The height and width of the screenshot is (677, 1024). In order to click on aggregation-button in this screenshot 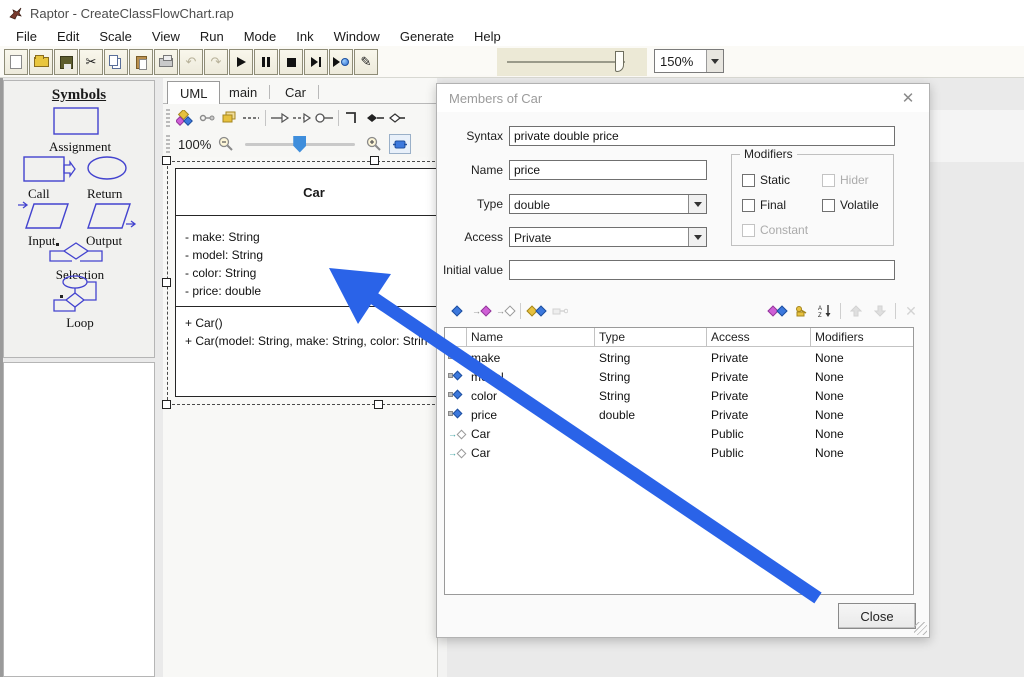, I will do `click(397, 118)`.